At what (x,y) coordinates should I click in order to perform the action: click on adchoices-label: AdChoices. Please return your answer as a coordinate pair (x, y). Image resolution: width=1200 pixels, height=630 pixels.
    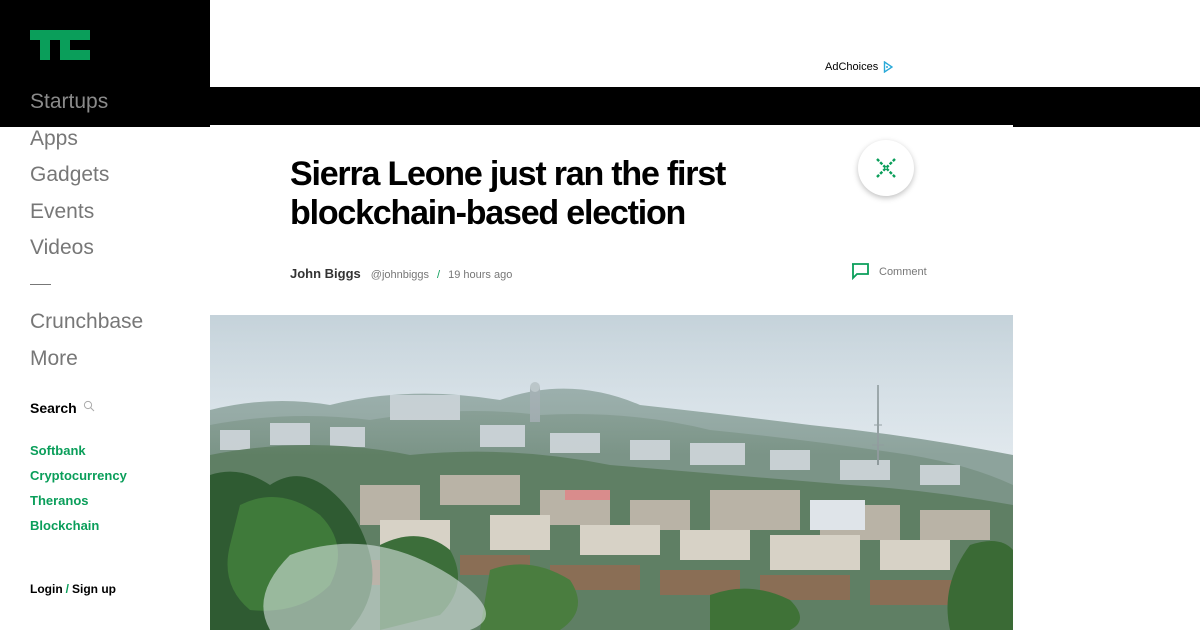
    Looking at the image, I should click on (851, 67).